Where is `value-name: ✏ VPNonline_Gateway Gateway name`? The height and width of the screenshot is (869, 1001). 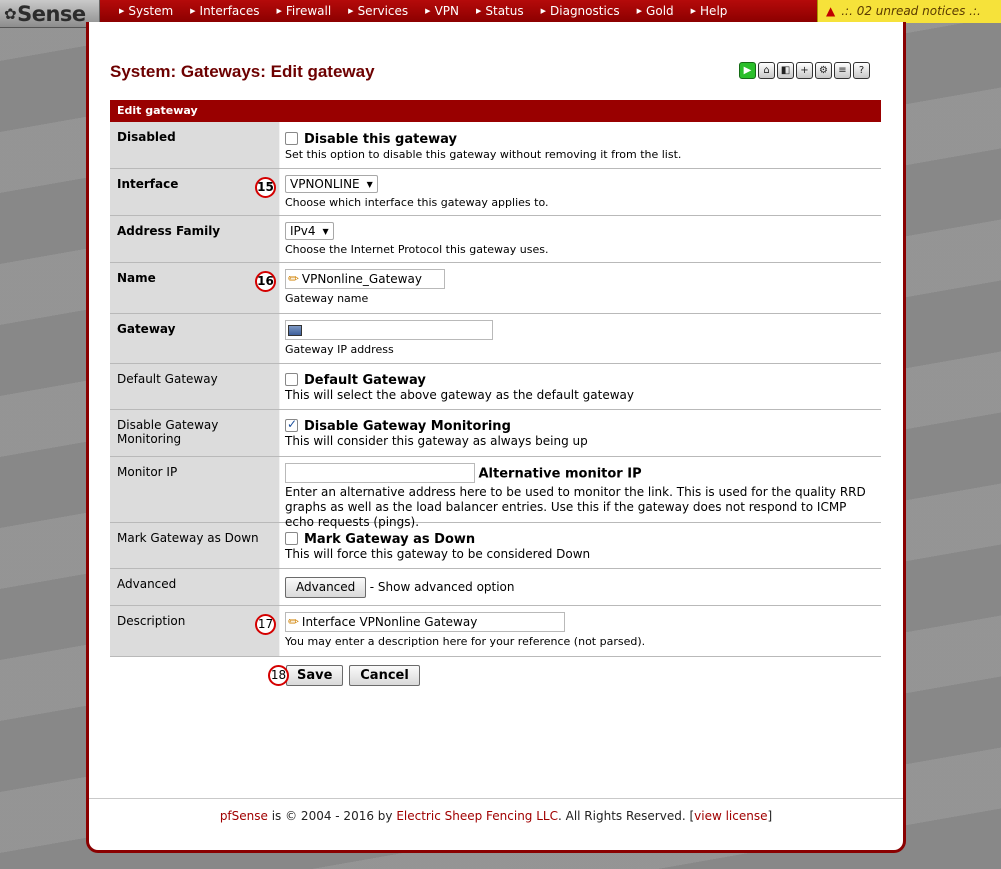 value-name: ✏ VPNonline_Gateway Gateway name is located at coordinates (580, 288).